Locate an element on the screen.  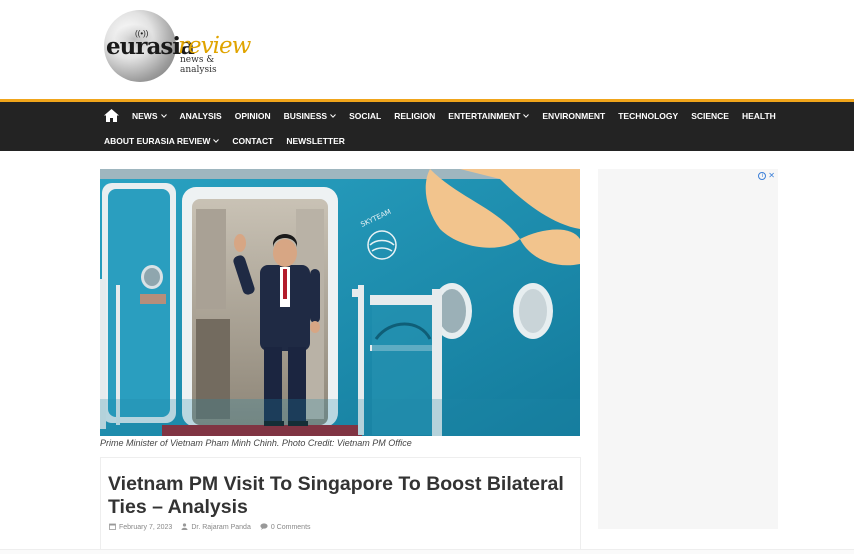
nav-item-business: Business is located at coordinates (310, 116).